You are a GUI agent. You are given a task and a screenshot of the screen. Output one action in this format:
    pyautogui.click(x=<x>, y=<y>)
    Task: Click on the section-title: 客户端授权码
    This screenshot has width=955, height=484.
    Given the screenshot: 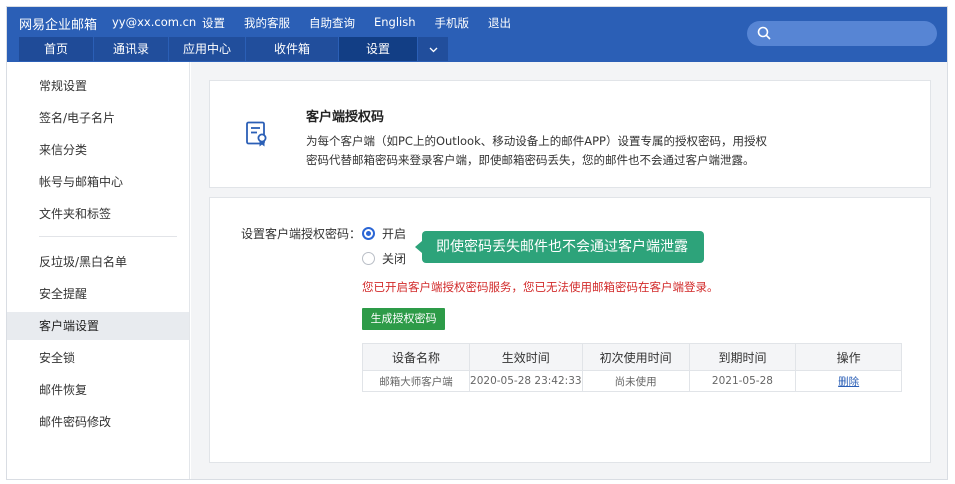 What is the action you would take?
    pyautogui.click(x=345, y=117)
    